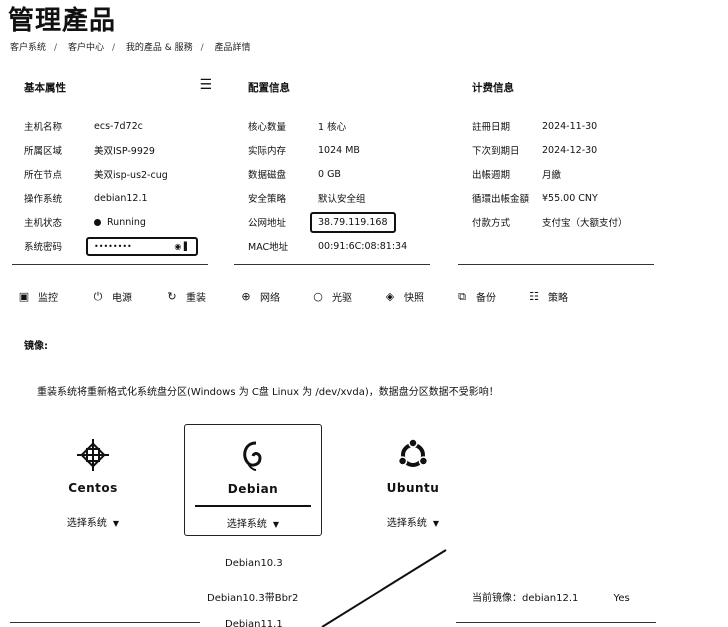 The image size is (728, 627). Describe the element at coordinates (83, 127) in the screenshot. I see `info-row: 主机名称 ecs-7d72c` at that location.